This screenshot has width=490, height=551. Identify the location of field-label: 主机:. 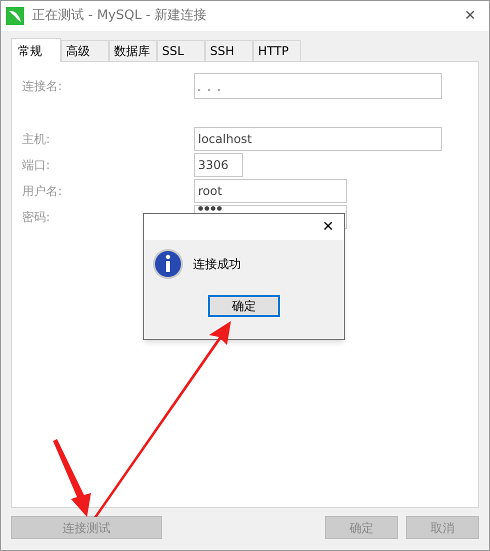
(37, 139).